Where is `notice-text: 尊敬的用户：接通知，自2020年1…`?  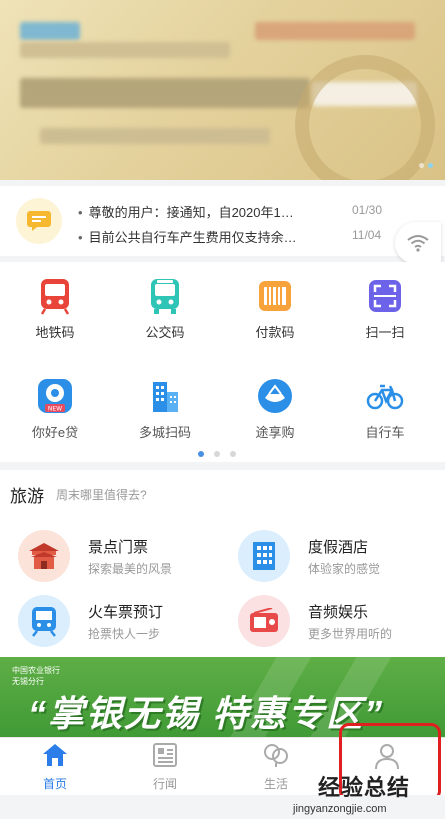
notice-text: 尊敬的用户：接通知，自2020年1… is located at coordinates (191, 212).